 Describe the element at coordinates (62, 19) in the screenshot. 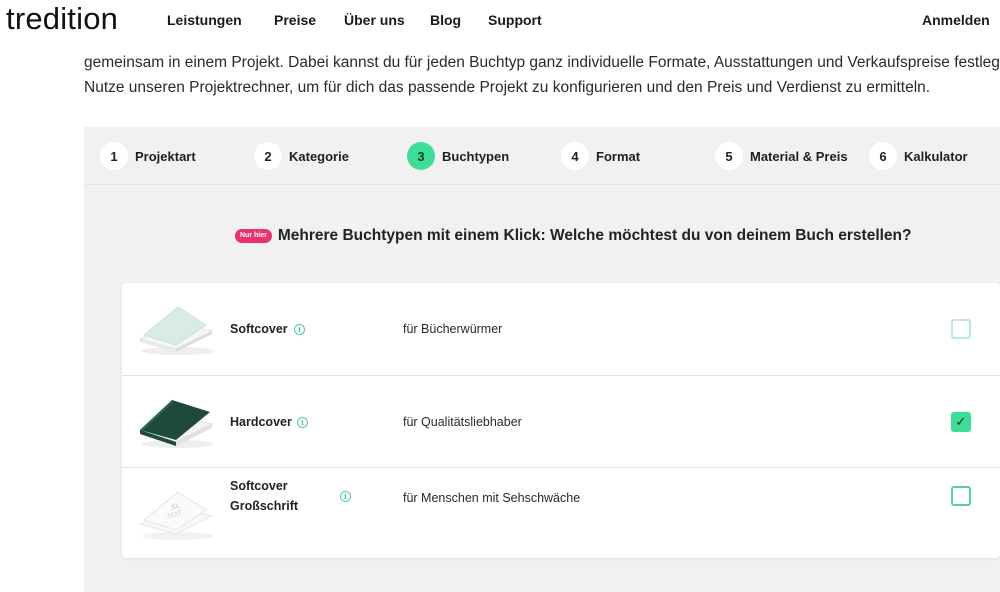

I see `logo: tredition` at that location.